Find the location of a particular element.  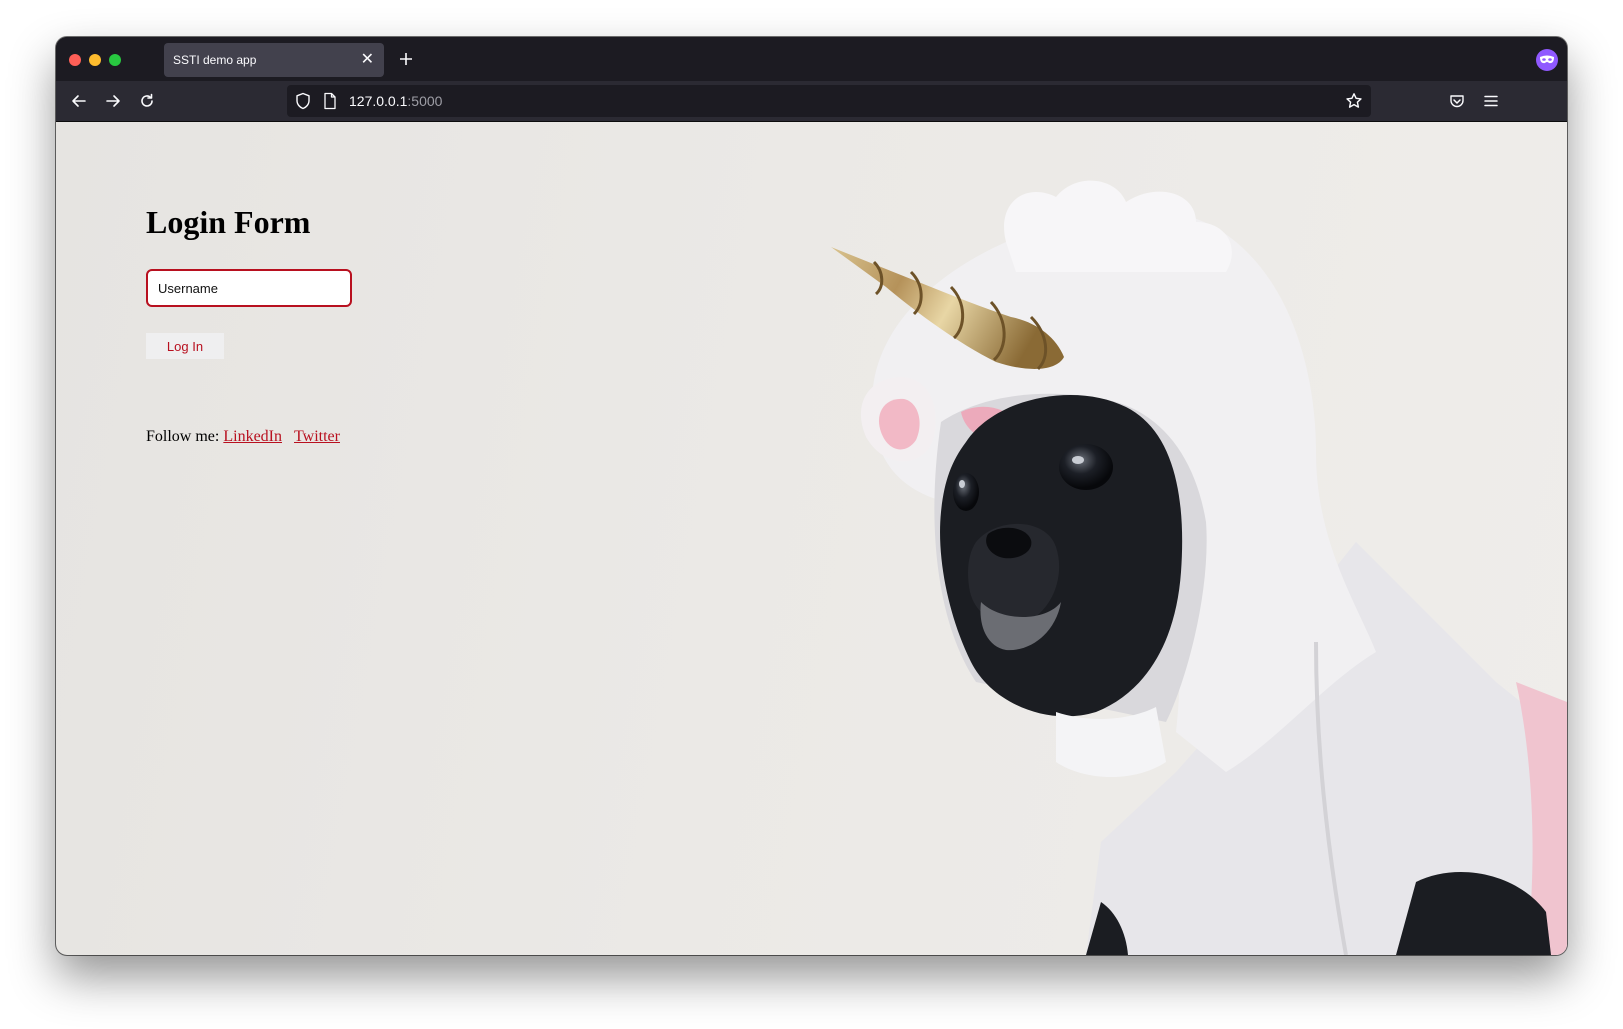

username-input is located at coordinates (249, 288).